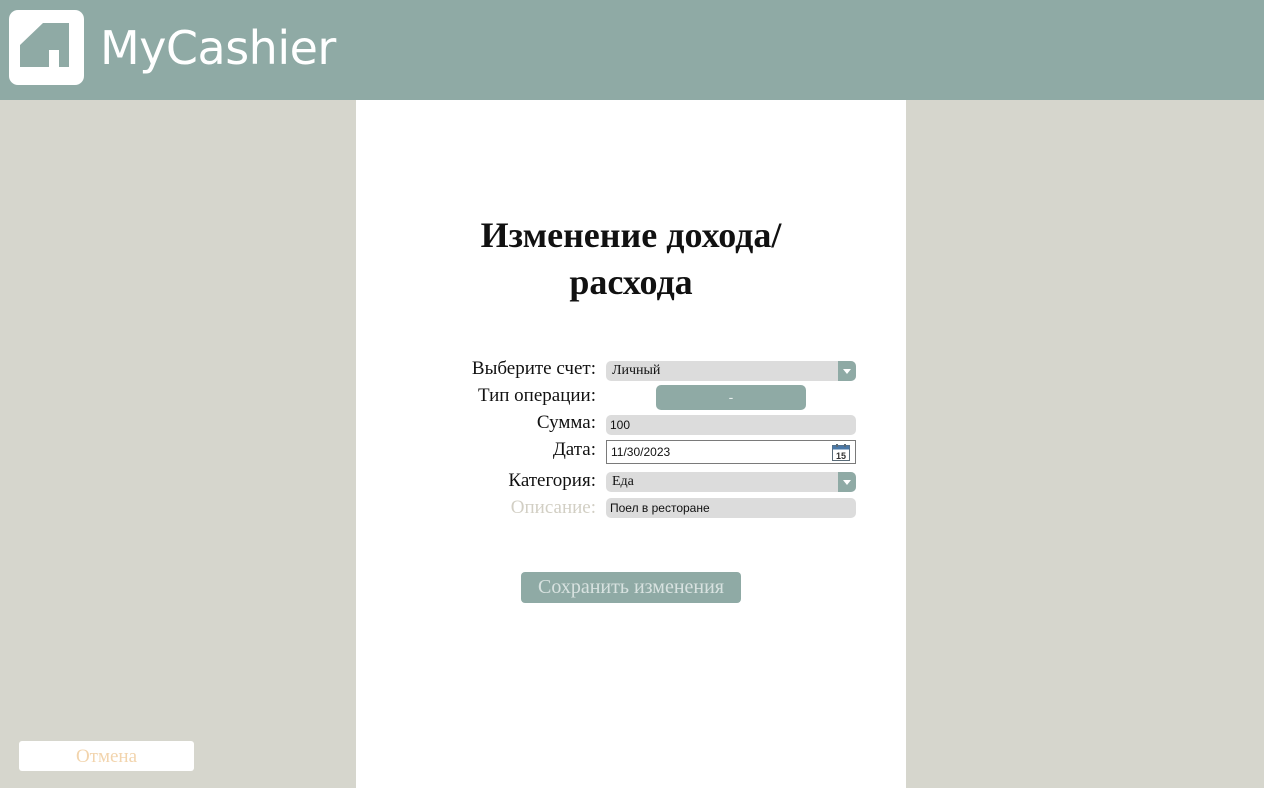 The image size is (1264, 788). What do you see at coordinates (731, 482) in the screenshot?
I see `category-select: Еда` at bounding box center [731, 482].